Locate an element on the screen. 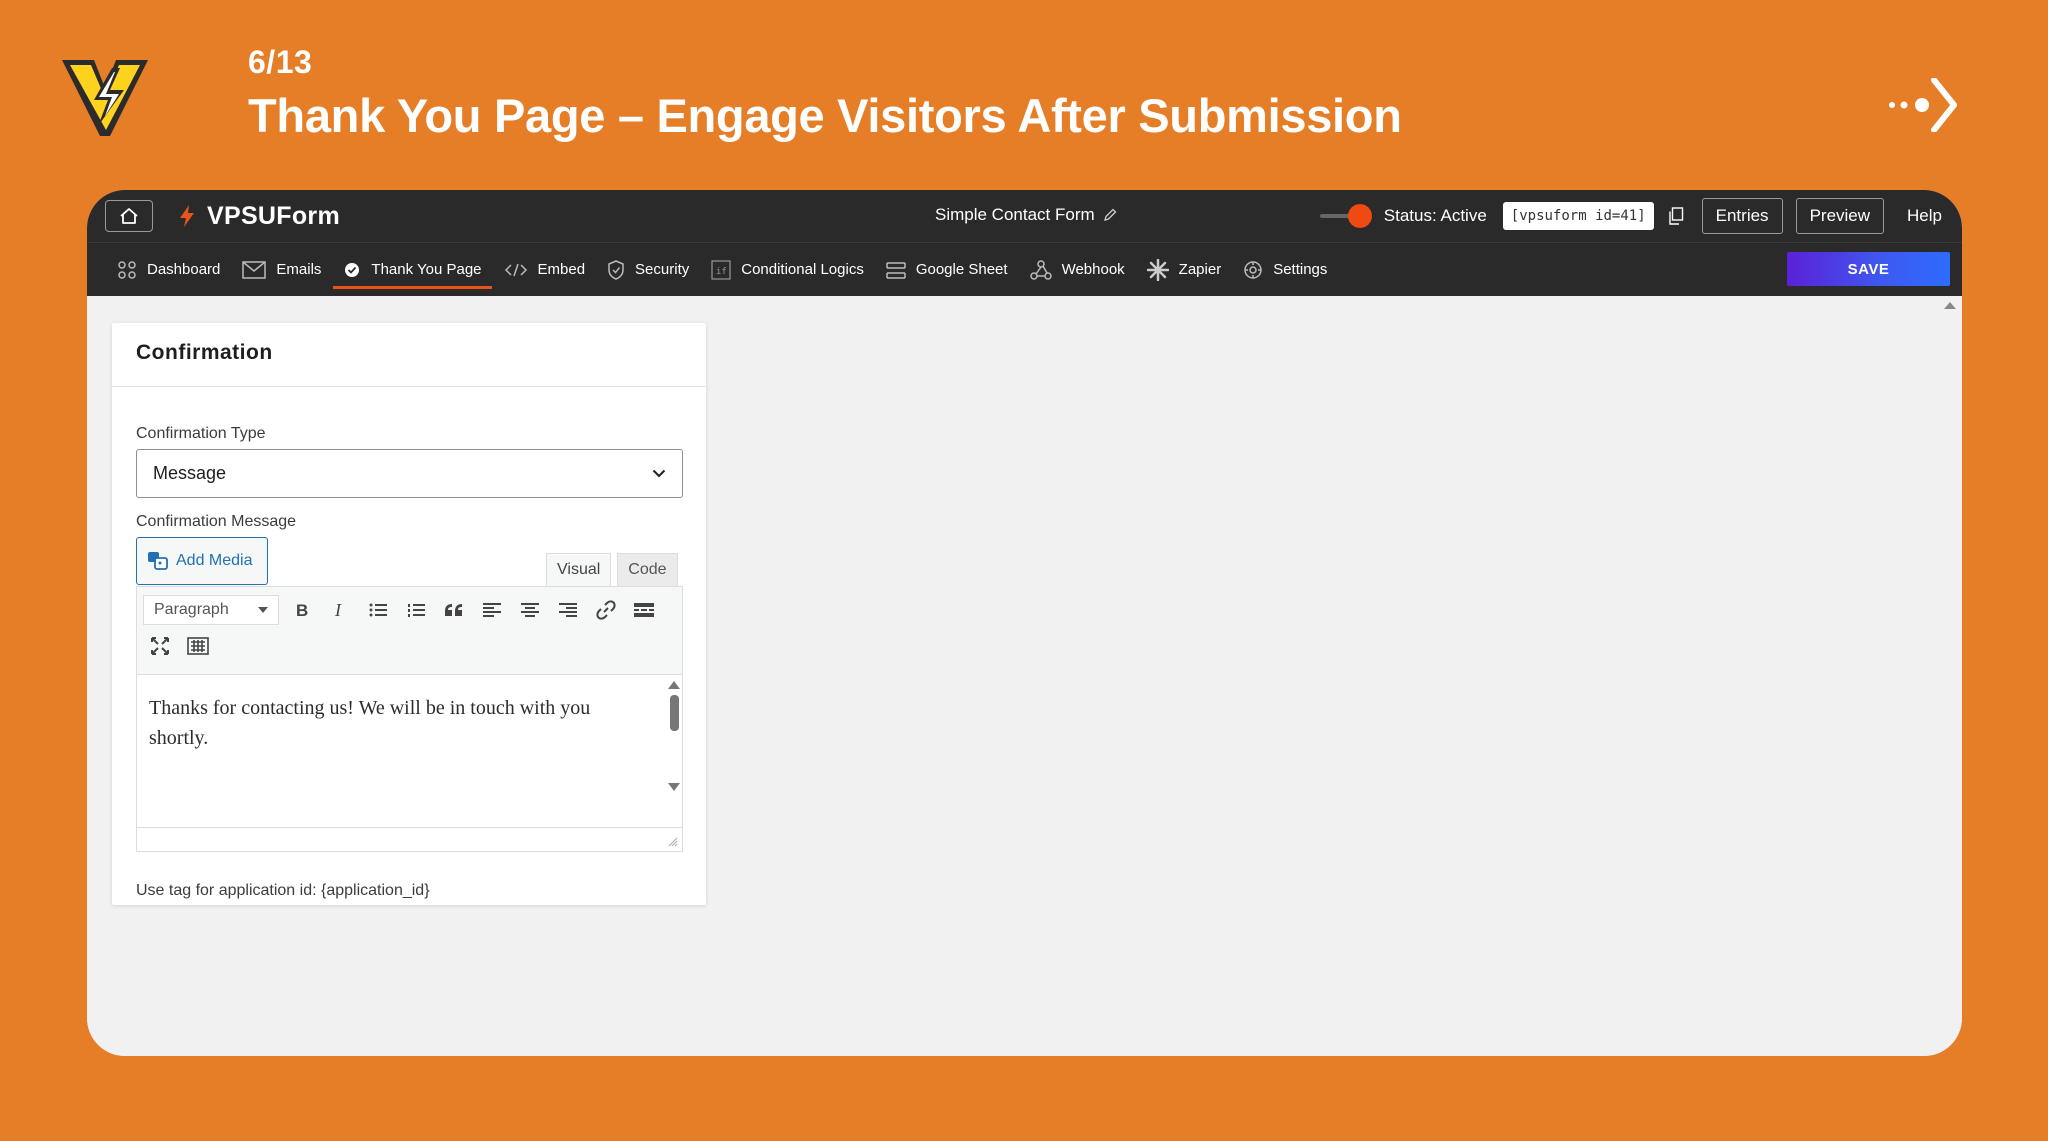  confirmation-type-label: Confirmation Type is located at coordinates (201, 433).